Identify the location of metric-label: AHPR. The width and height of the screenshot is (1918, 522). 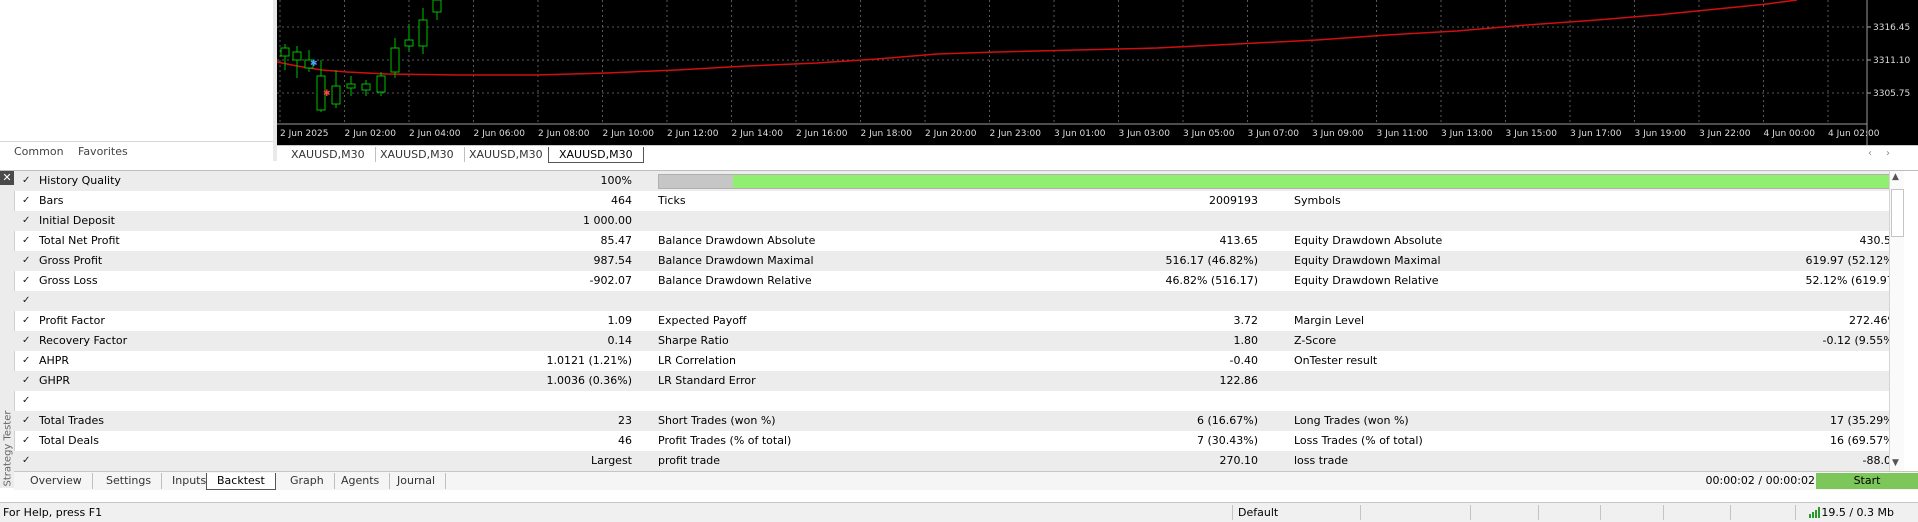
(54, 360).